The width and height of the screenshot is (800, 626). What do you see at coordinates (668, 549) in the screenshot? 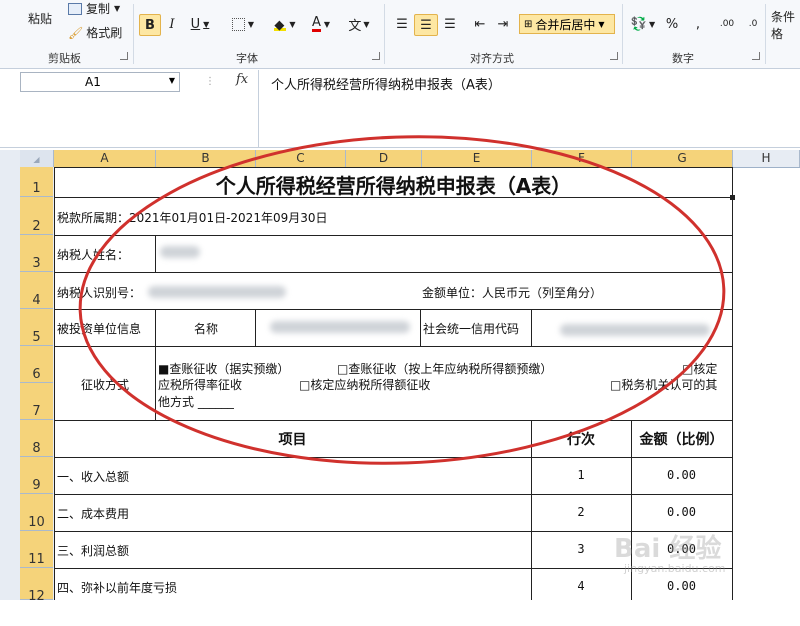
I see `watermark-logo: Bai 经验` at bounding box center [668, 549].